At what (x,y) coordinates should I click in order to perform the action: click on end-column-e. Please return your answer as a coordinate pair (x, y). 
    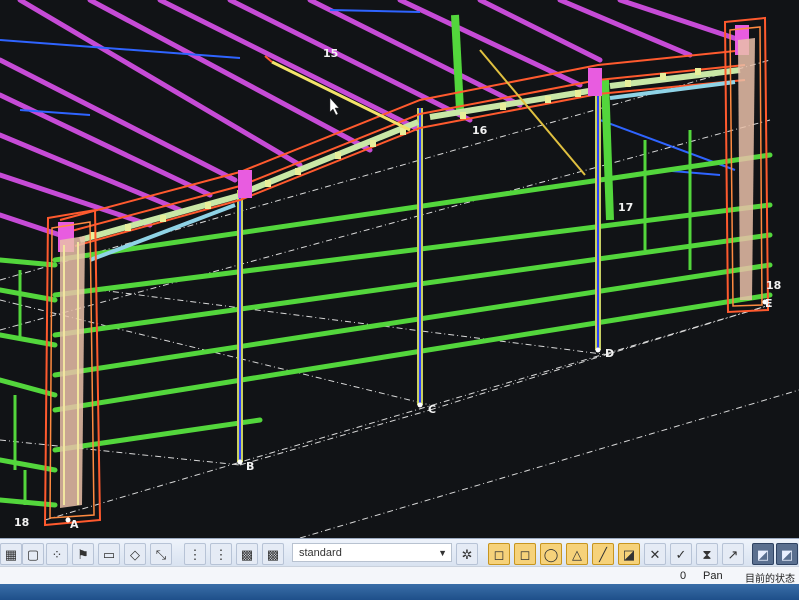
    Looking at the image, I should click on (746, 165).